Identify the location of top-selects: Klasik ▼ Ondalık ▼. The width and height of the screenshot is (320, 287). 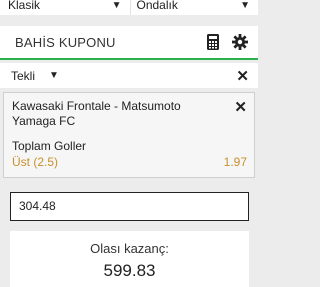
(129, 7).